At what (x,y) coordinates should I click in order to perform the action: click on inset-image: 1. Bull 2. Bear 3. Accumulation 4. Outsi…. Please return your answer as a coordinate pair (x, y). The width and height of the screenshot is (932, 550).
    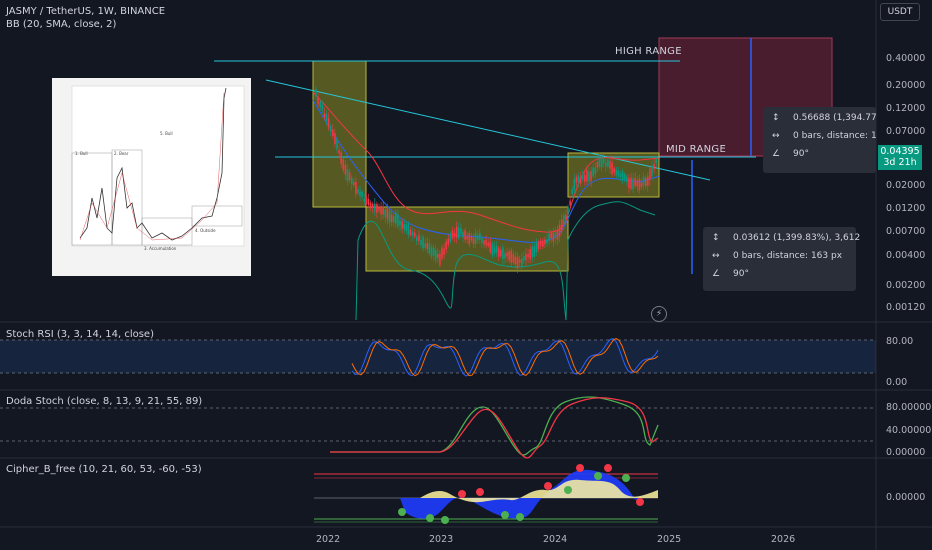
    Looking at the image, I should click on (151, 177).